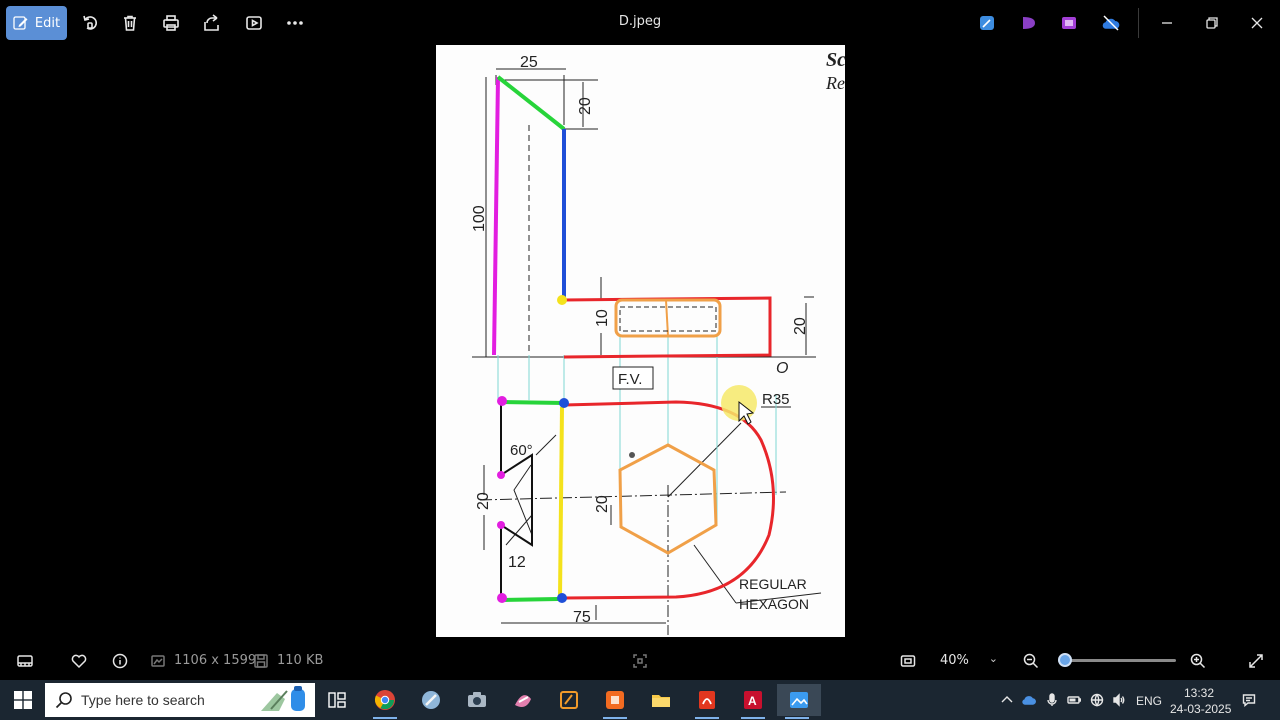 Image resolution: width=1280 pixels, height=720 pixels. I want to click on task-view-button, so click(337, 700).